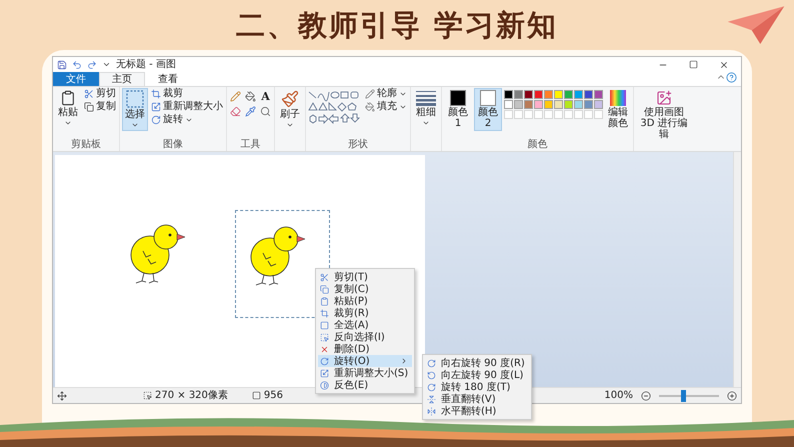 This screenshot has width=794, height=447. I want to click on context-menu-item: 删除(D), so click(365, 349).